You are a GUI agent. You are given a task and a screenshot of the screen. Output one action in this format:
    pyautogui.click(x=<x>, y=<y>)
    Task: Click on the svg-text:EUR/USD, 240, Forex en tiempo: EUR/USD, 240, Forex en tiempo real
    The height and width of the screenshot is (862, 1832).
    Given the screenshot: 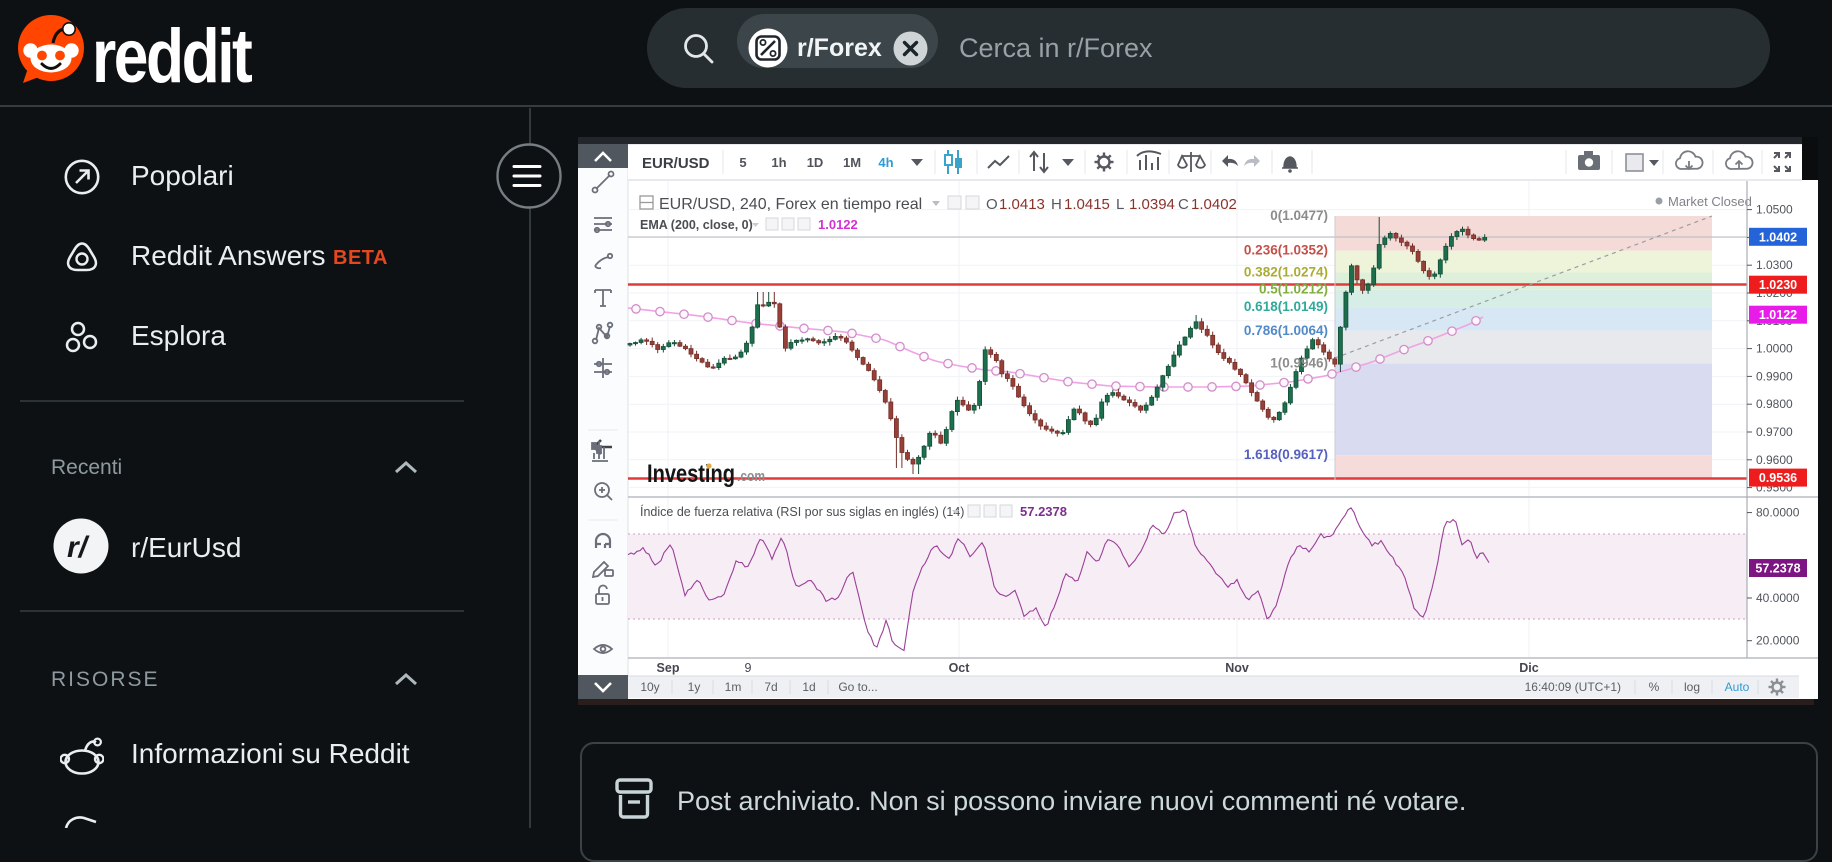 What is the action you would take?
    pyautogui.click(x=790, y=204)
    